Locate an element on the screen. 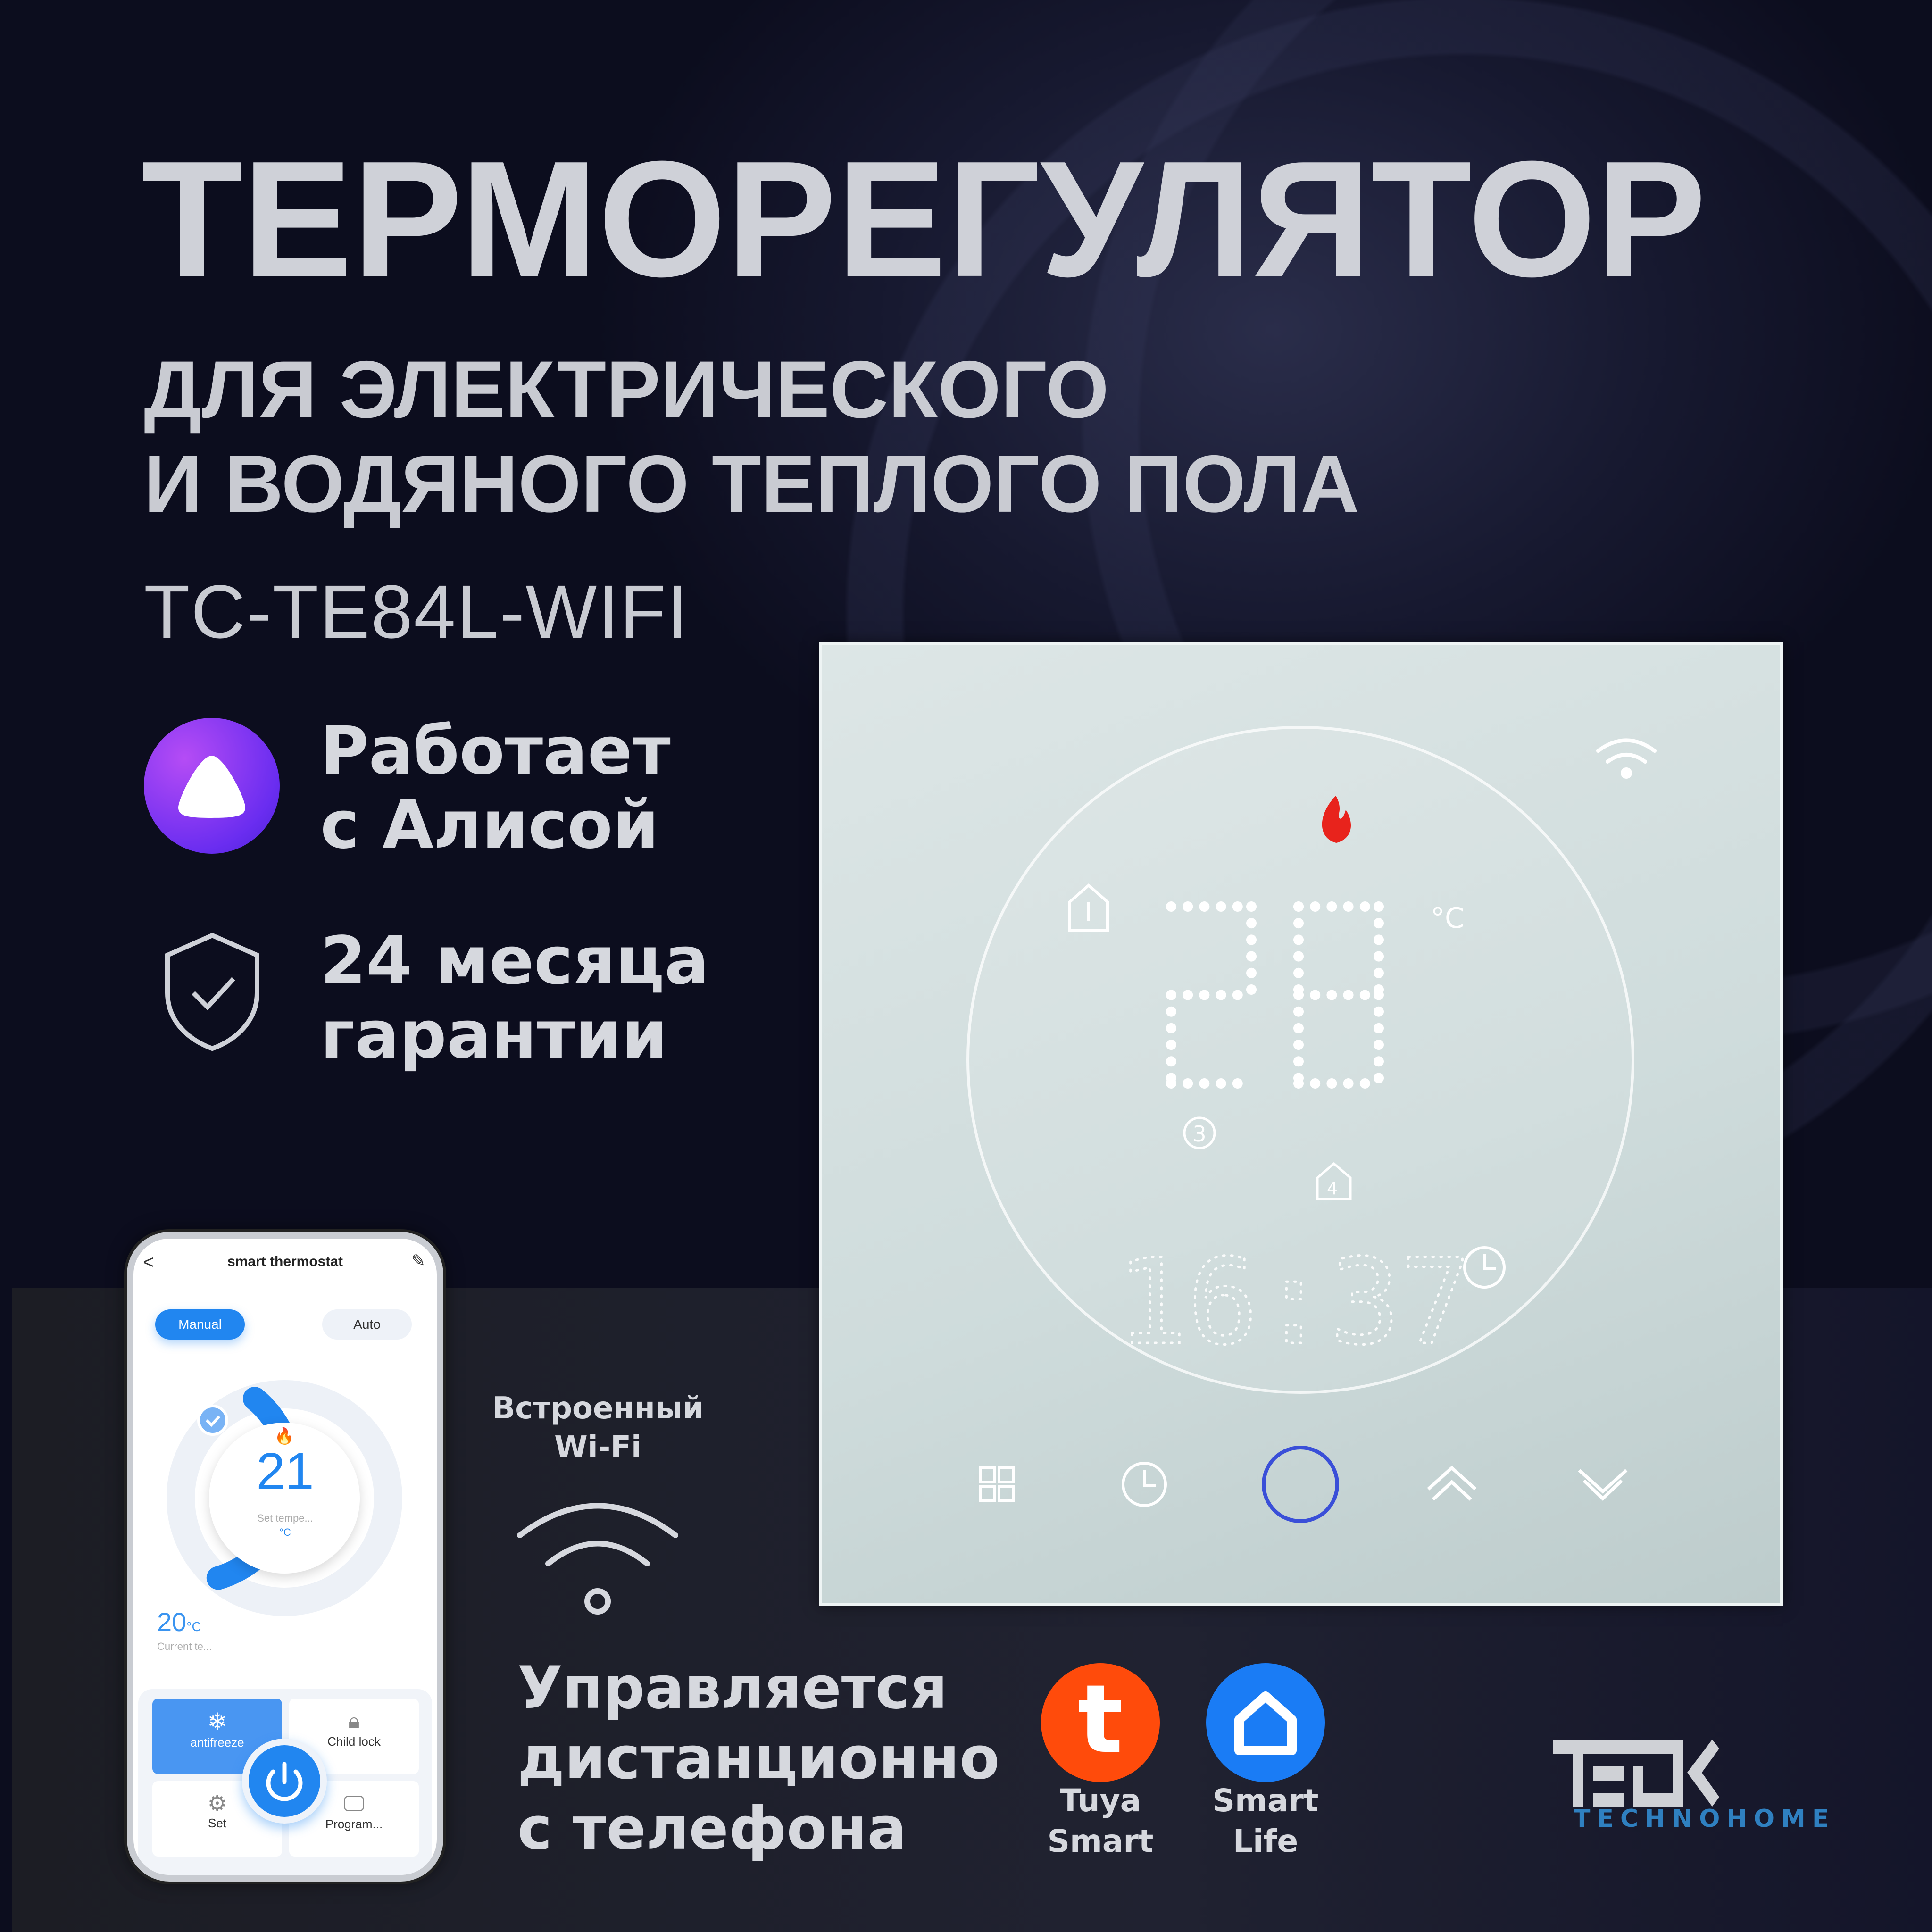 The width and height of the screenshot is (1932, 1932). page-title: ТЕРМОРЕГУЛЯТОР is located at coordinates (925, 219).